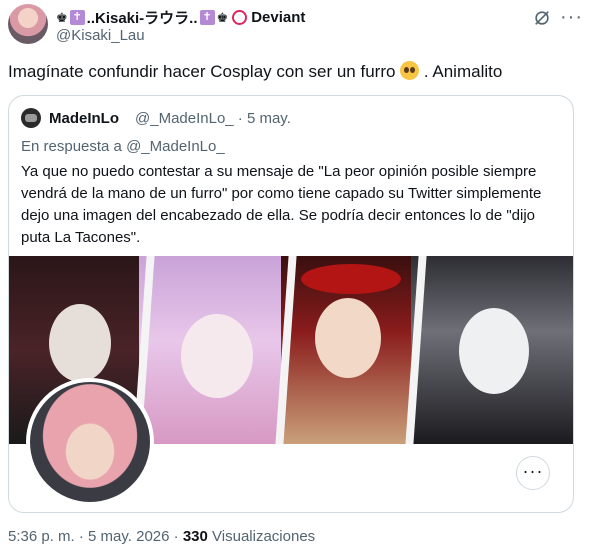 The height and width of the screenshot is (552, 595). Describe the element at coordinates (533, 473) in the screenshot. I see `more-options-button: ···` at that location.